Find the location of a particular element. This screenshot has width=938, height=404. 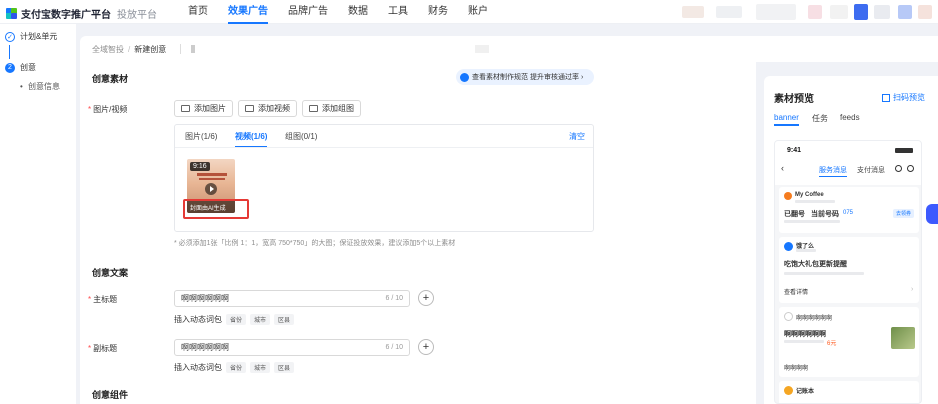

eleme-logo-icon is located at coordinates (788, 246).